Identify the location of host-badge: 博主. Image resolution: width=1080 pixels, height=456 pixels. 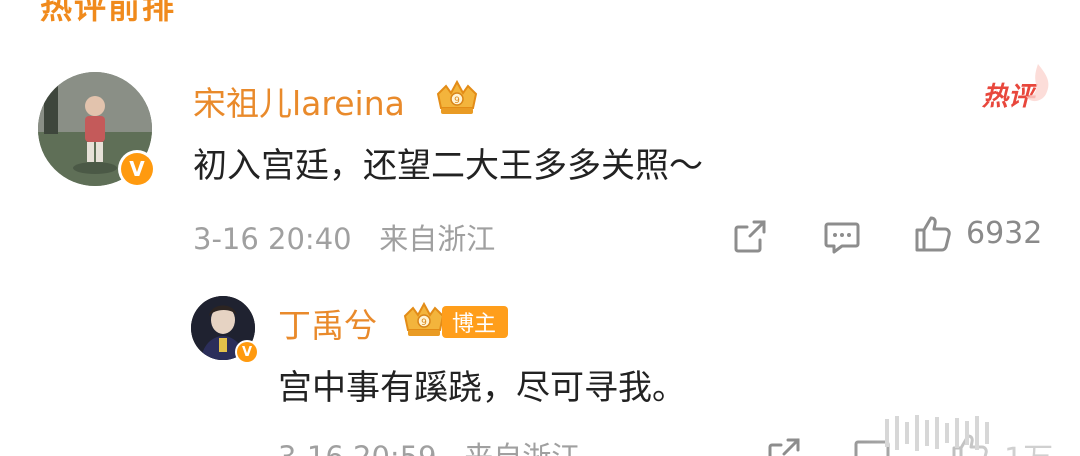
(475, 322).